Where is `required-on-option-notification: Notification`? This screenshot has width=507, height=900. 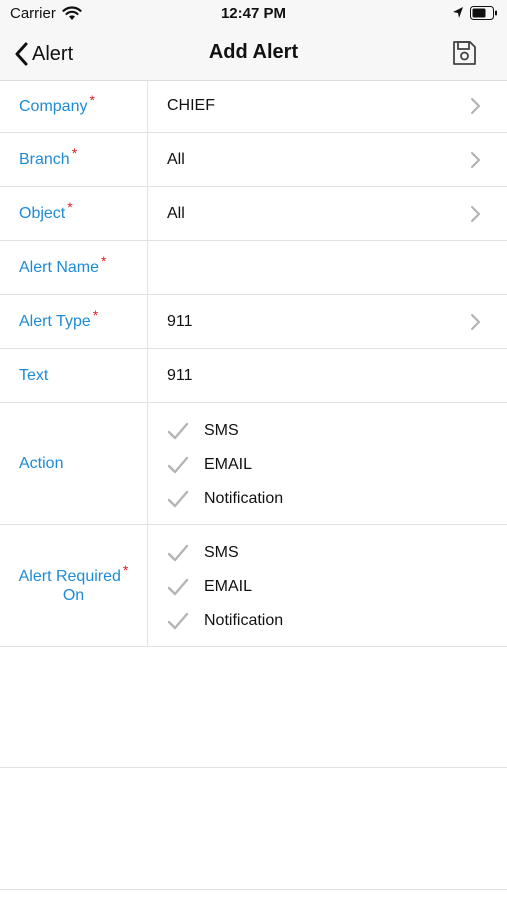 required-on-option-notification: Notification is located at coordinates (317, 621).